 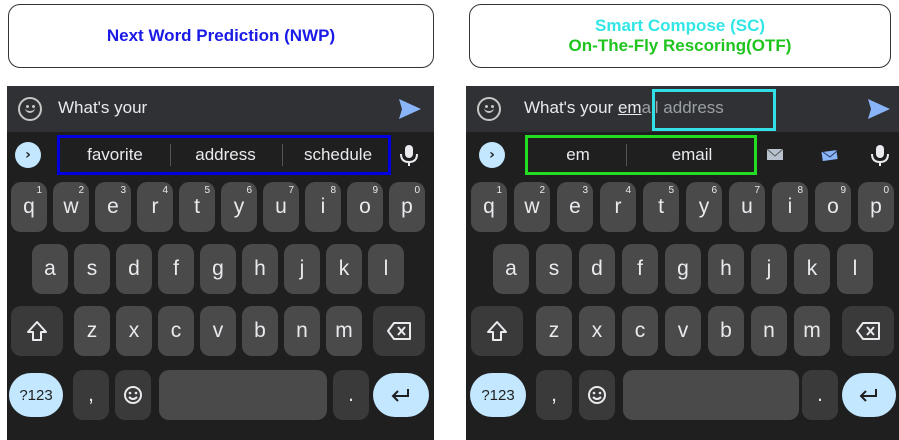 What do you see at coordinates (571, 107) in the screenshot?
I see `input-prefix: What's your` at bounding box center [571, 107].